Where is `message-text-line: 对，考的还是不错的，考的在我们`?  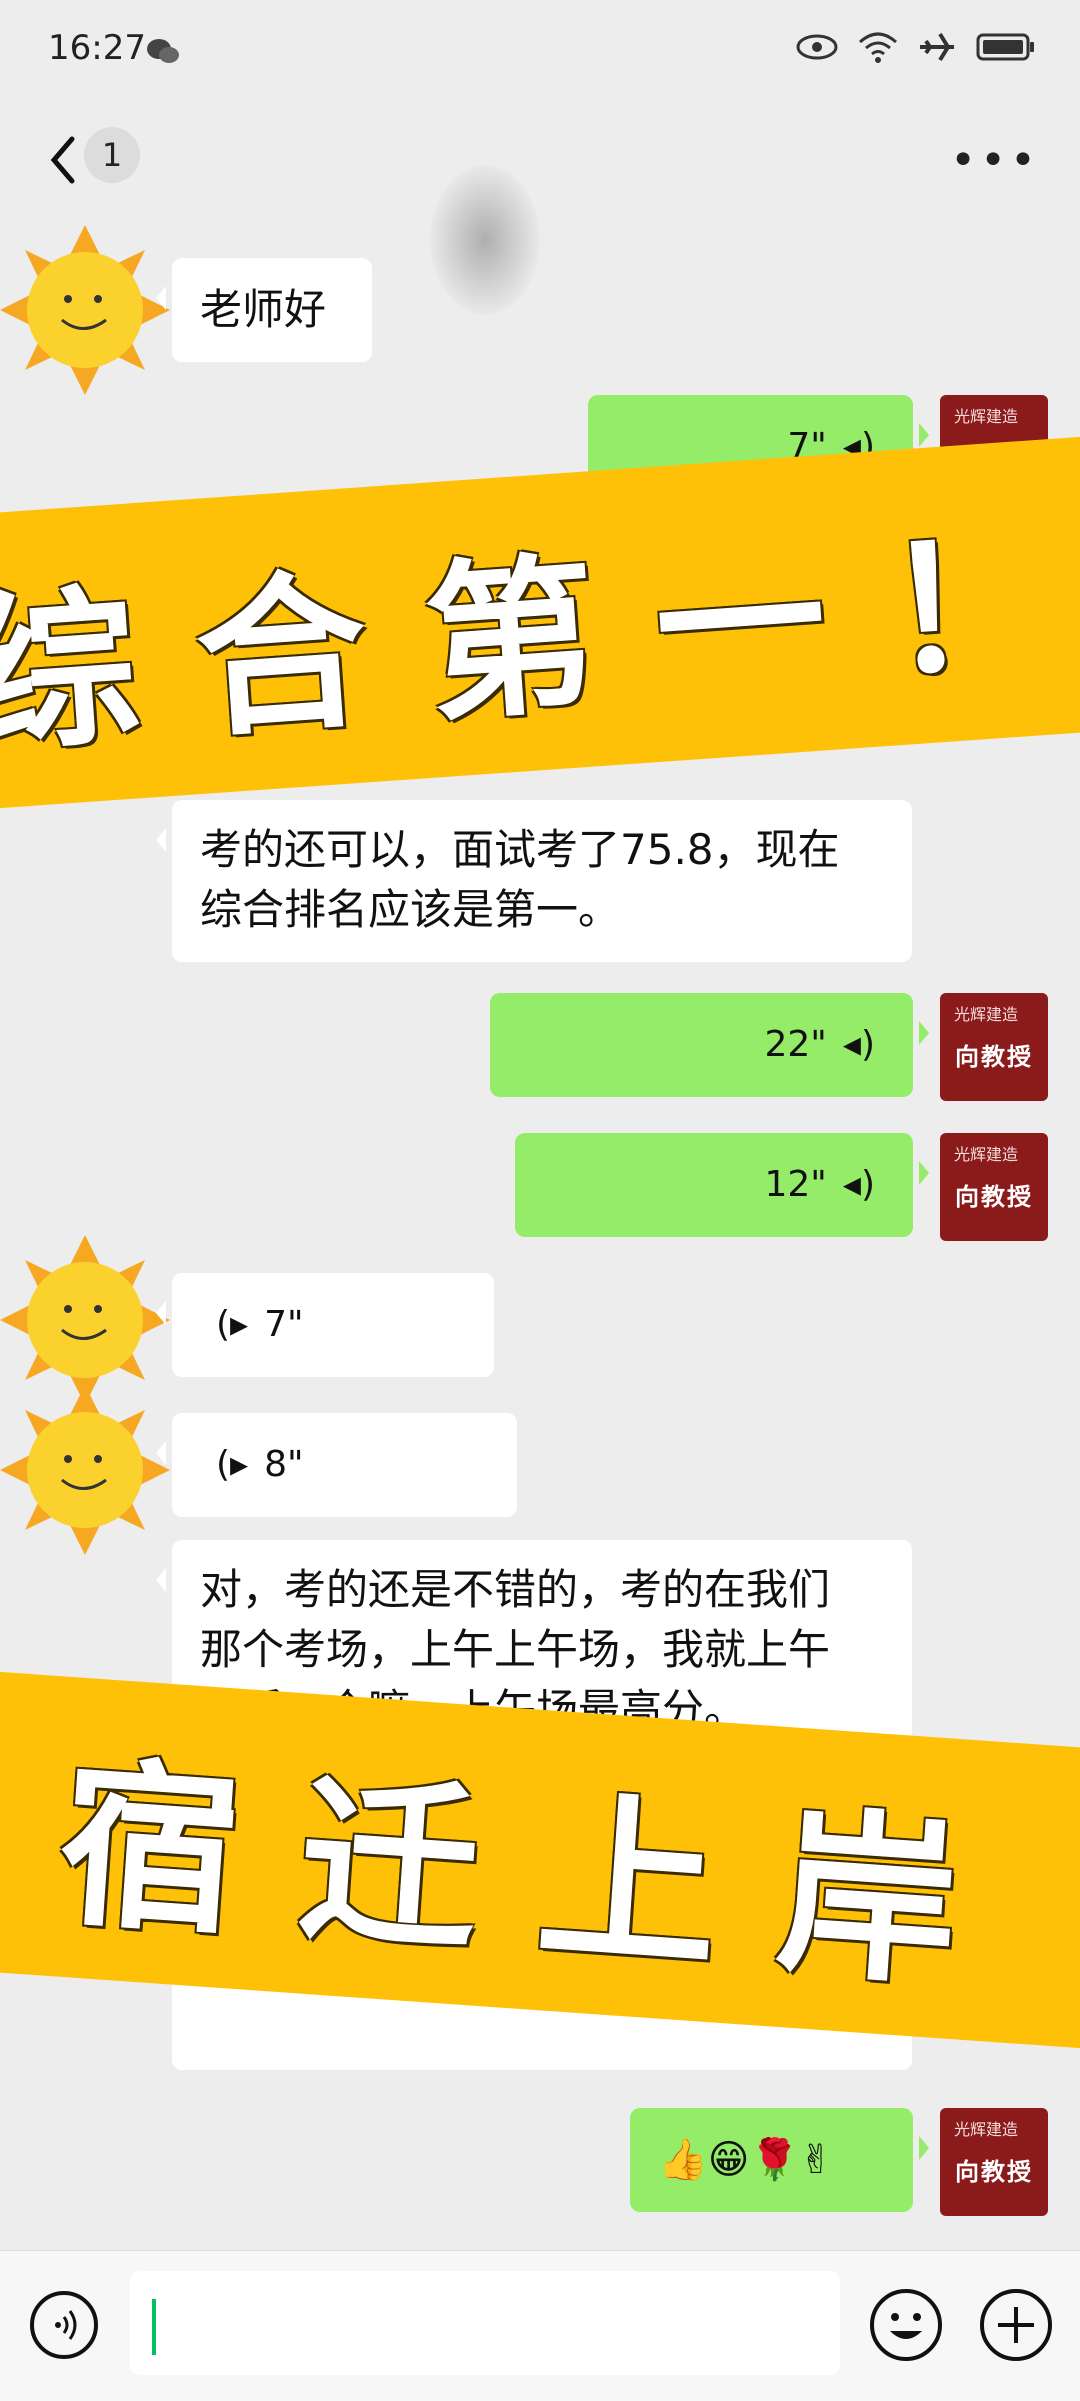 message-text-line: 对，考的还是不错的，考的在我们 is located at coordinates (515, 1589).